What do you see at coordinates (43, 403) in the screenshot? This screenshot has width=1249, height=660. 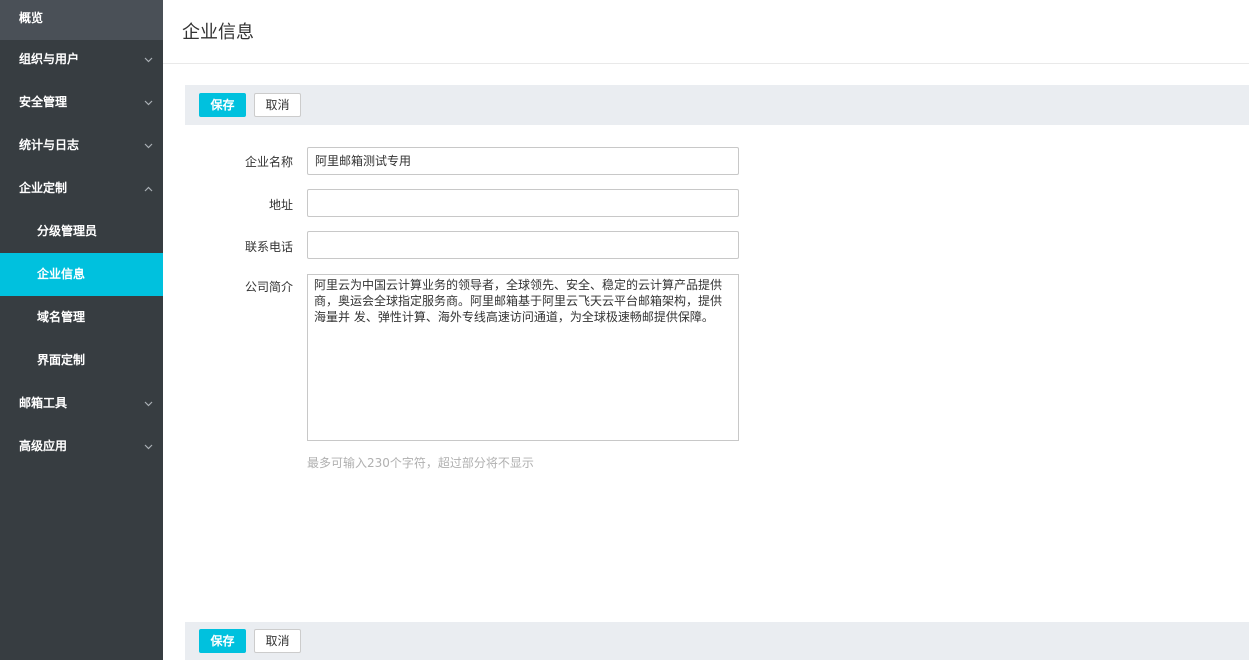 I see `sidebar-item-label: 邮箱工具` at bounding box center [43, 403].